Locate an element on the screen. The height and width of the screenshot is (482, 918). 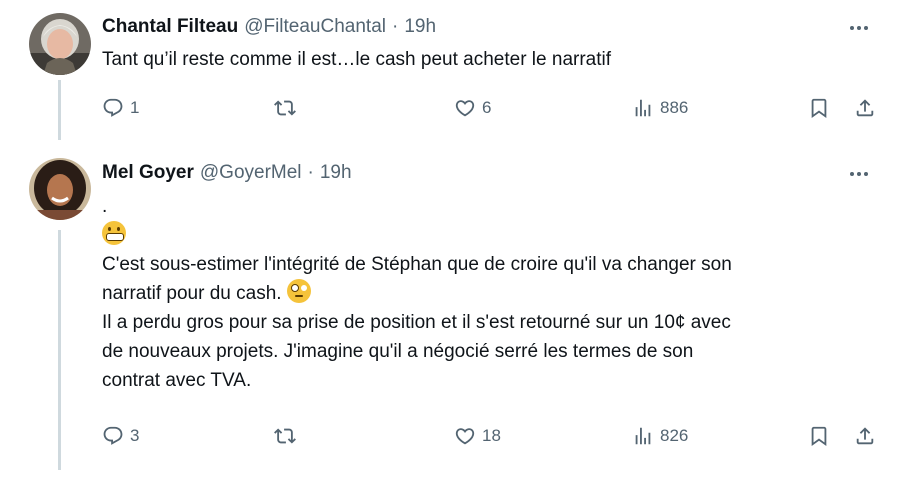
tweet-actions: 3 18 826 is located at coordinates (492, 436).